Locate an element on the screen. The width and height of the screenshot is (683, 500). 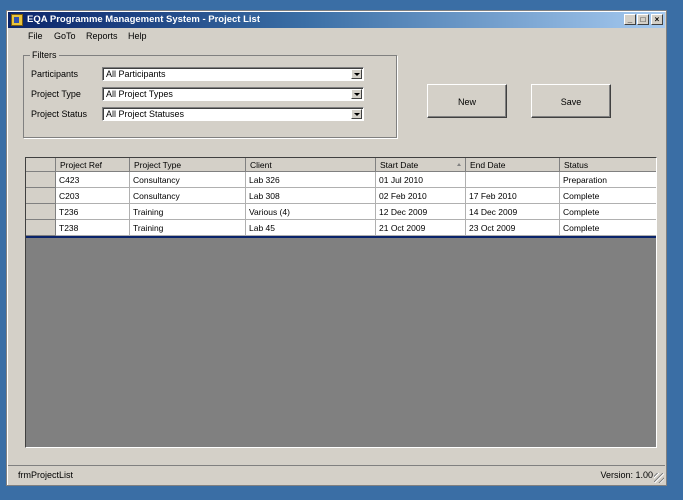
column-header-status: Status is located at coordinates (608, 165).